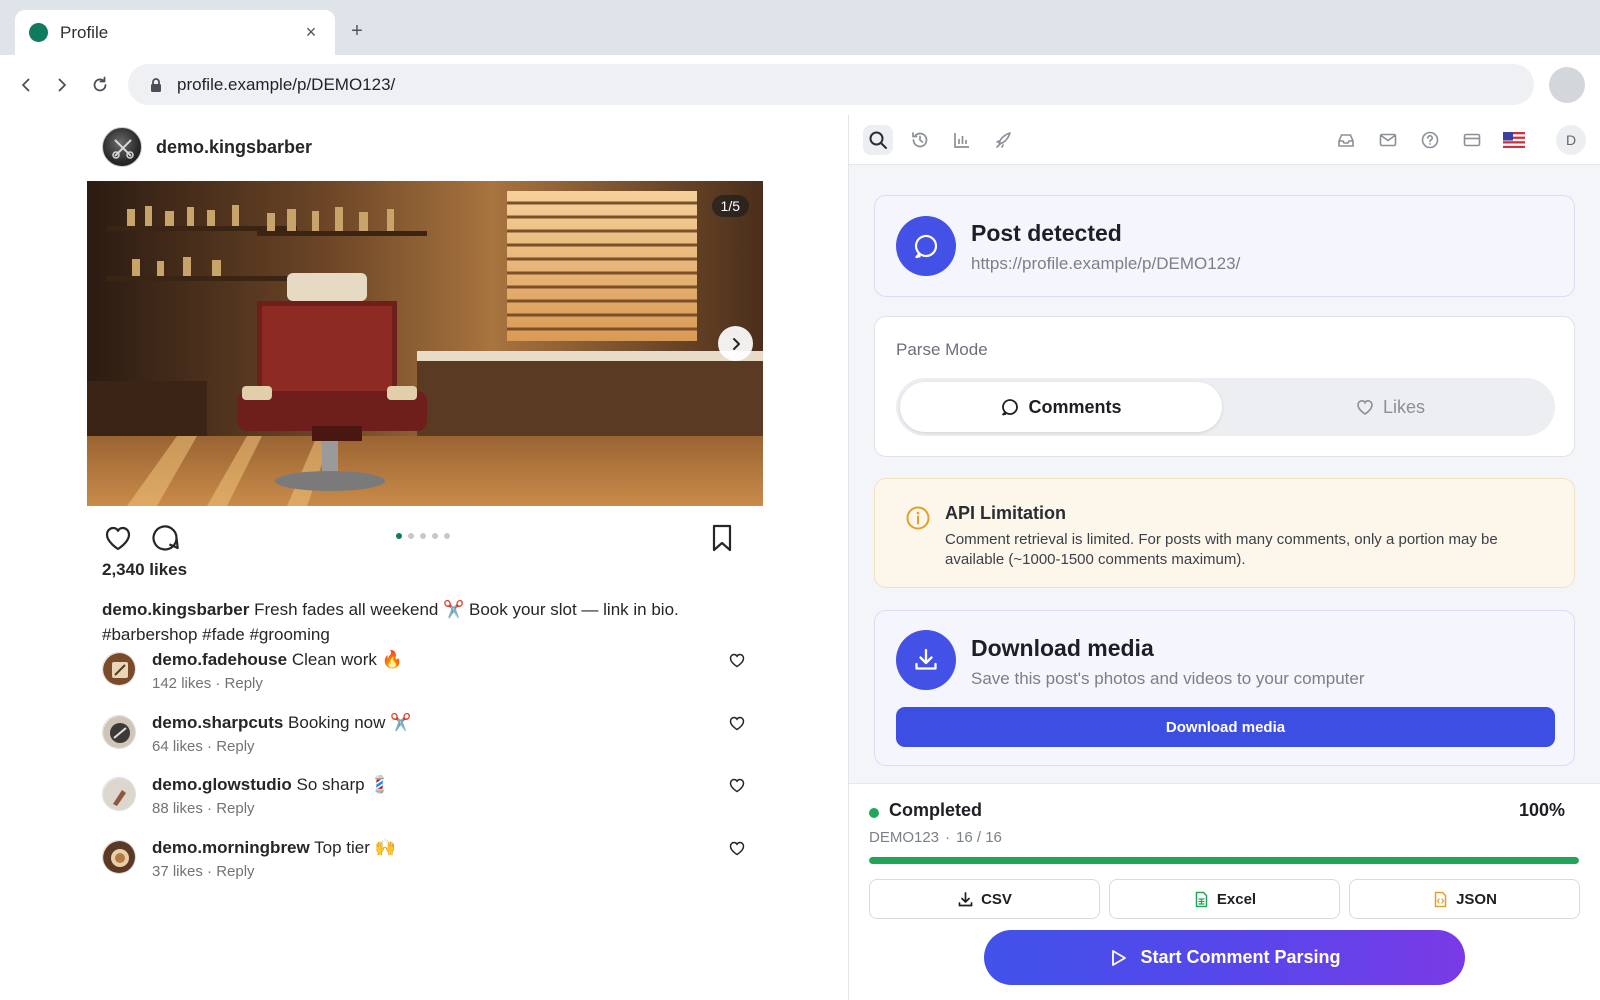 The image size is (1600, 1000). I want to click on media-next-button, so click(735, 343).